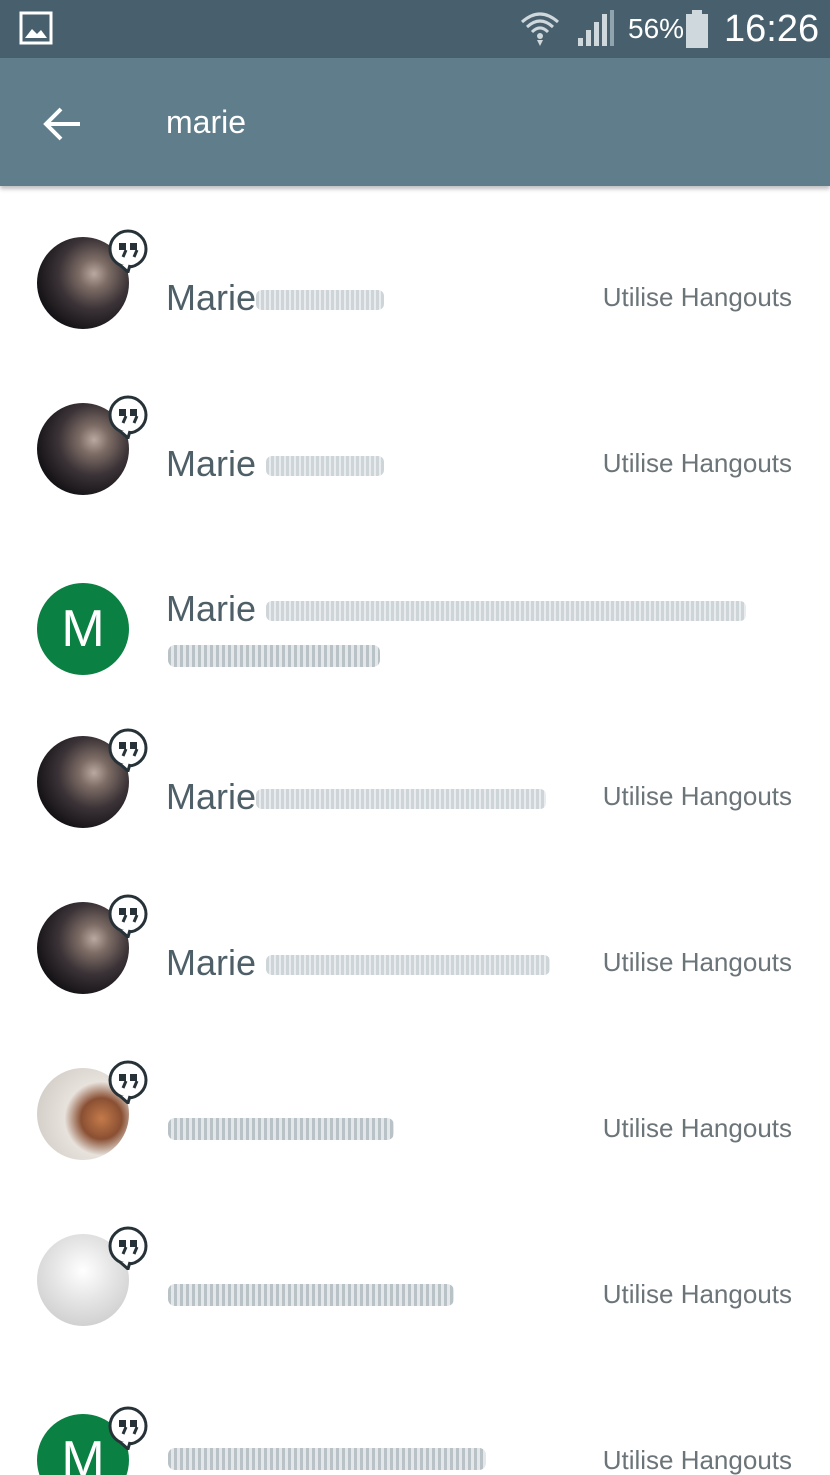  I want to click on search-query-text: marie, so click(206, 122).